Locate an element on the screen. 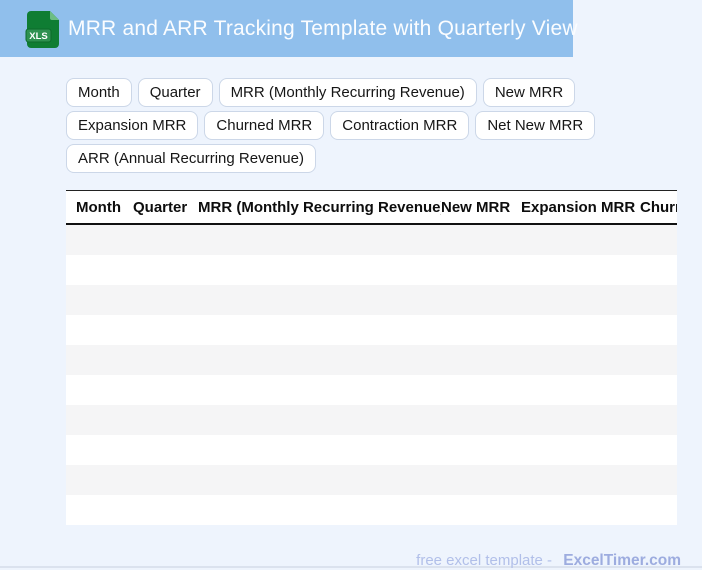  column-header-month: Month is located at coordinates (98, 207).